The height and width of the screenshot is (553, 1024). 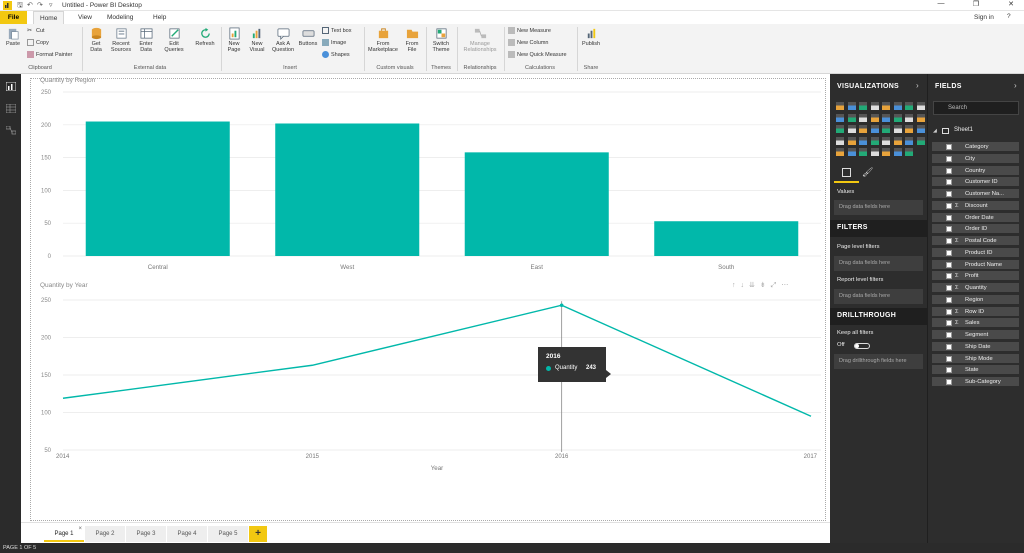 What do you see at coordinates (975, 335) in the screenshot?
I see `field-item: Segment` at bounding box center [975, 335].